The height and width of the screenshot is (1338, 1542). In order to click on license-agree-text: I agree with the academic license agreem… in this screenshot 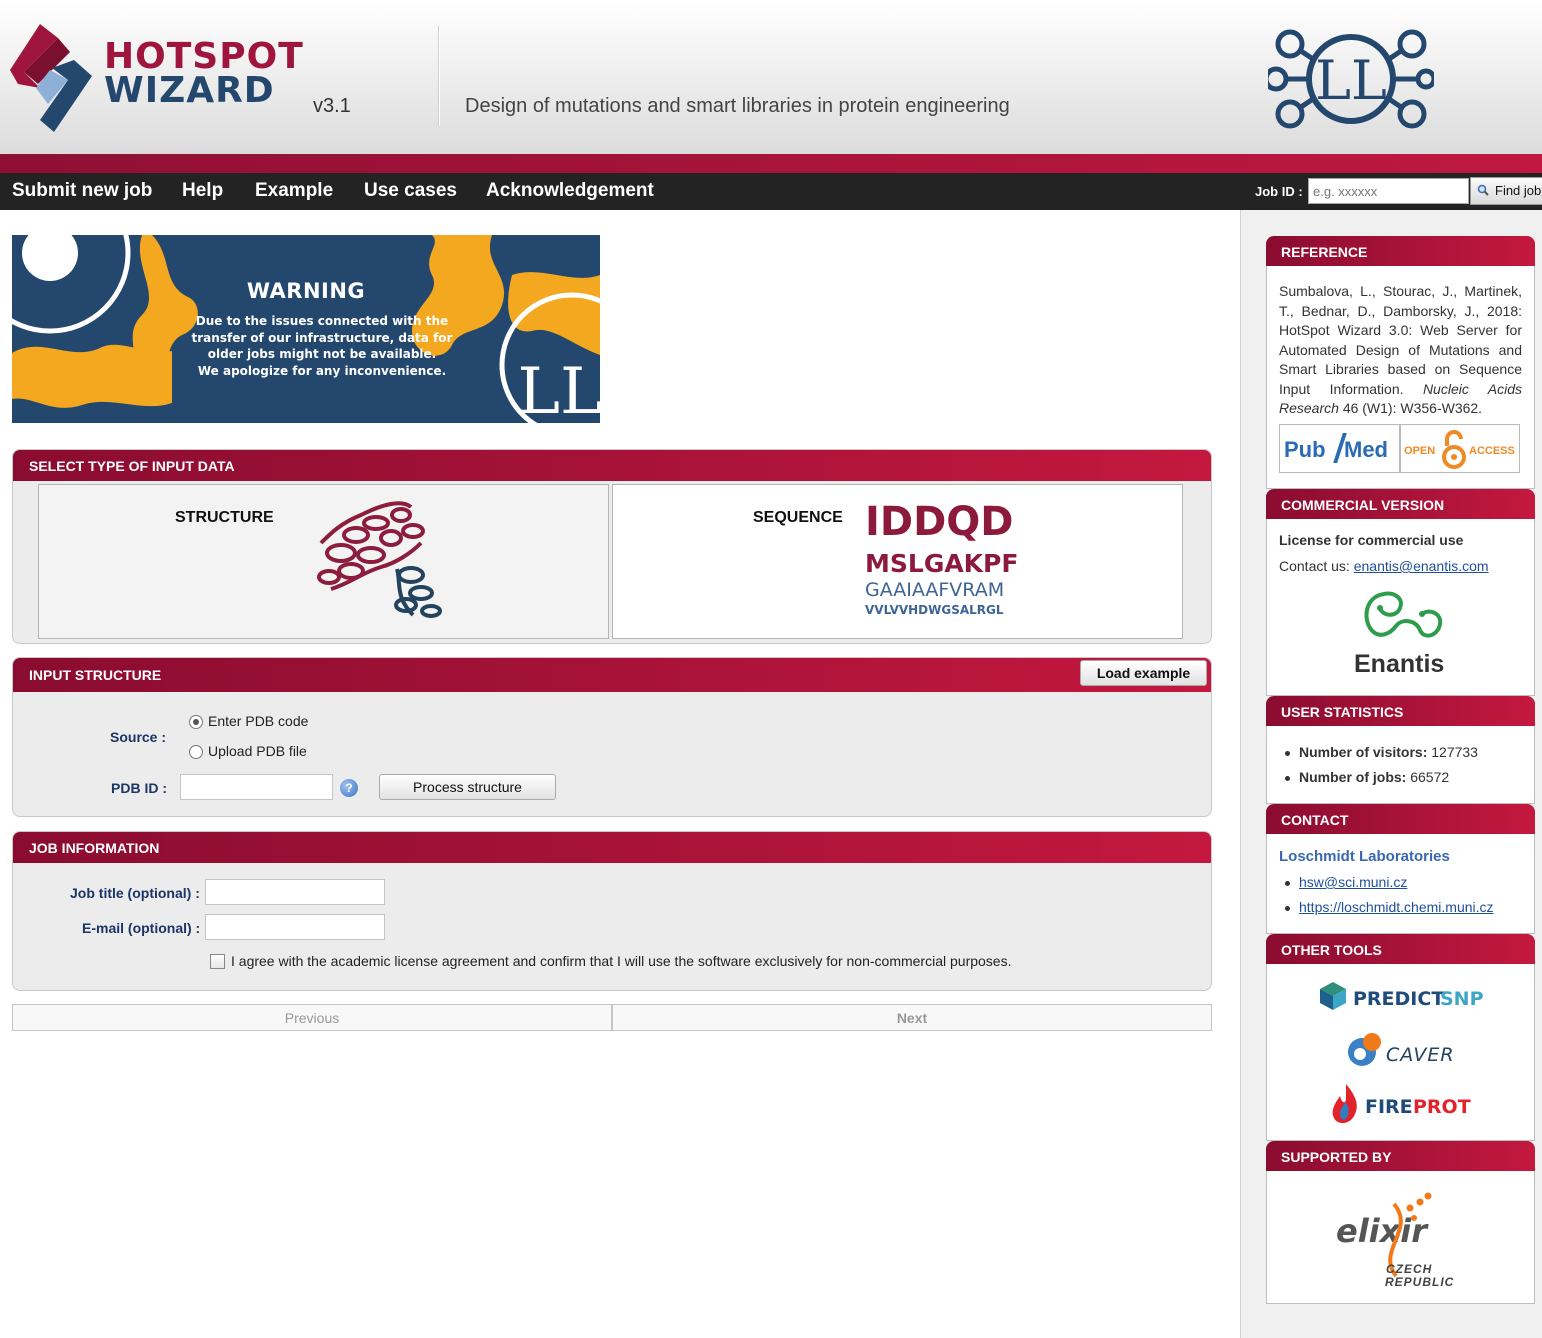, I will do `click(621, 961)`.